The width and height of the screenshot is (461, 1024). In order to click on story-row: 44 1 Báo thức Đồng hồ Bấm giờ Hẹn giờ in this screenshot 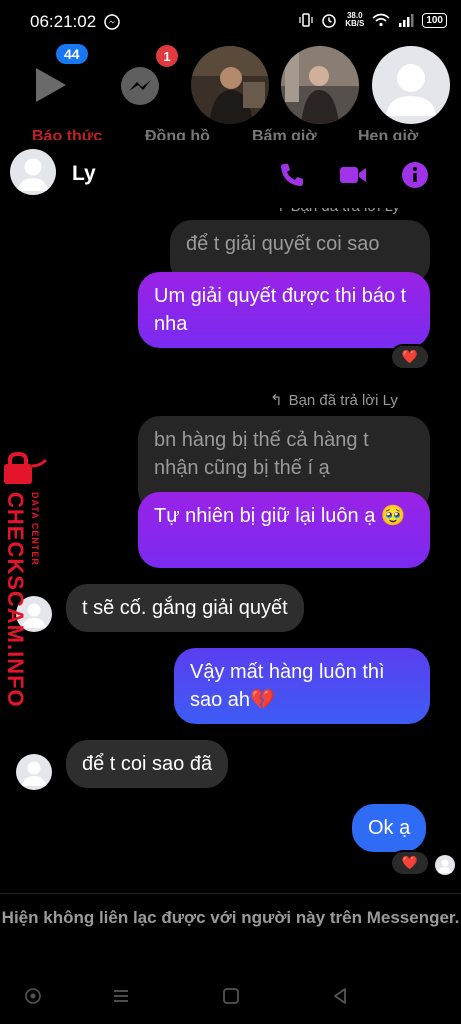, I will do `click(230, 92)`.